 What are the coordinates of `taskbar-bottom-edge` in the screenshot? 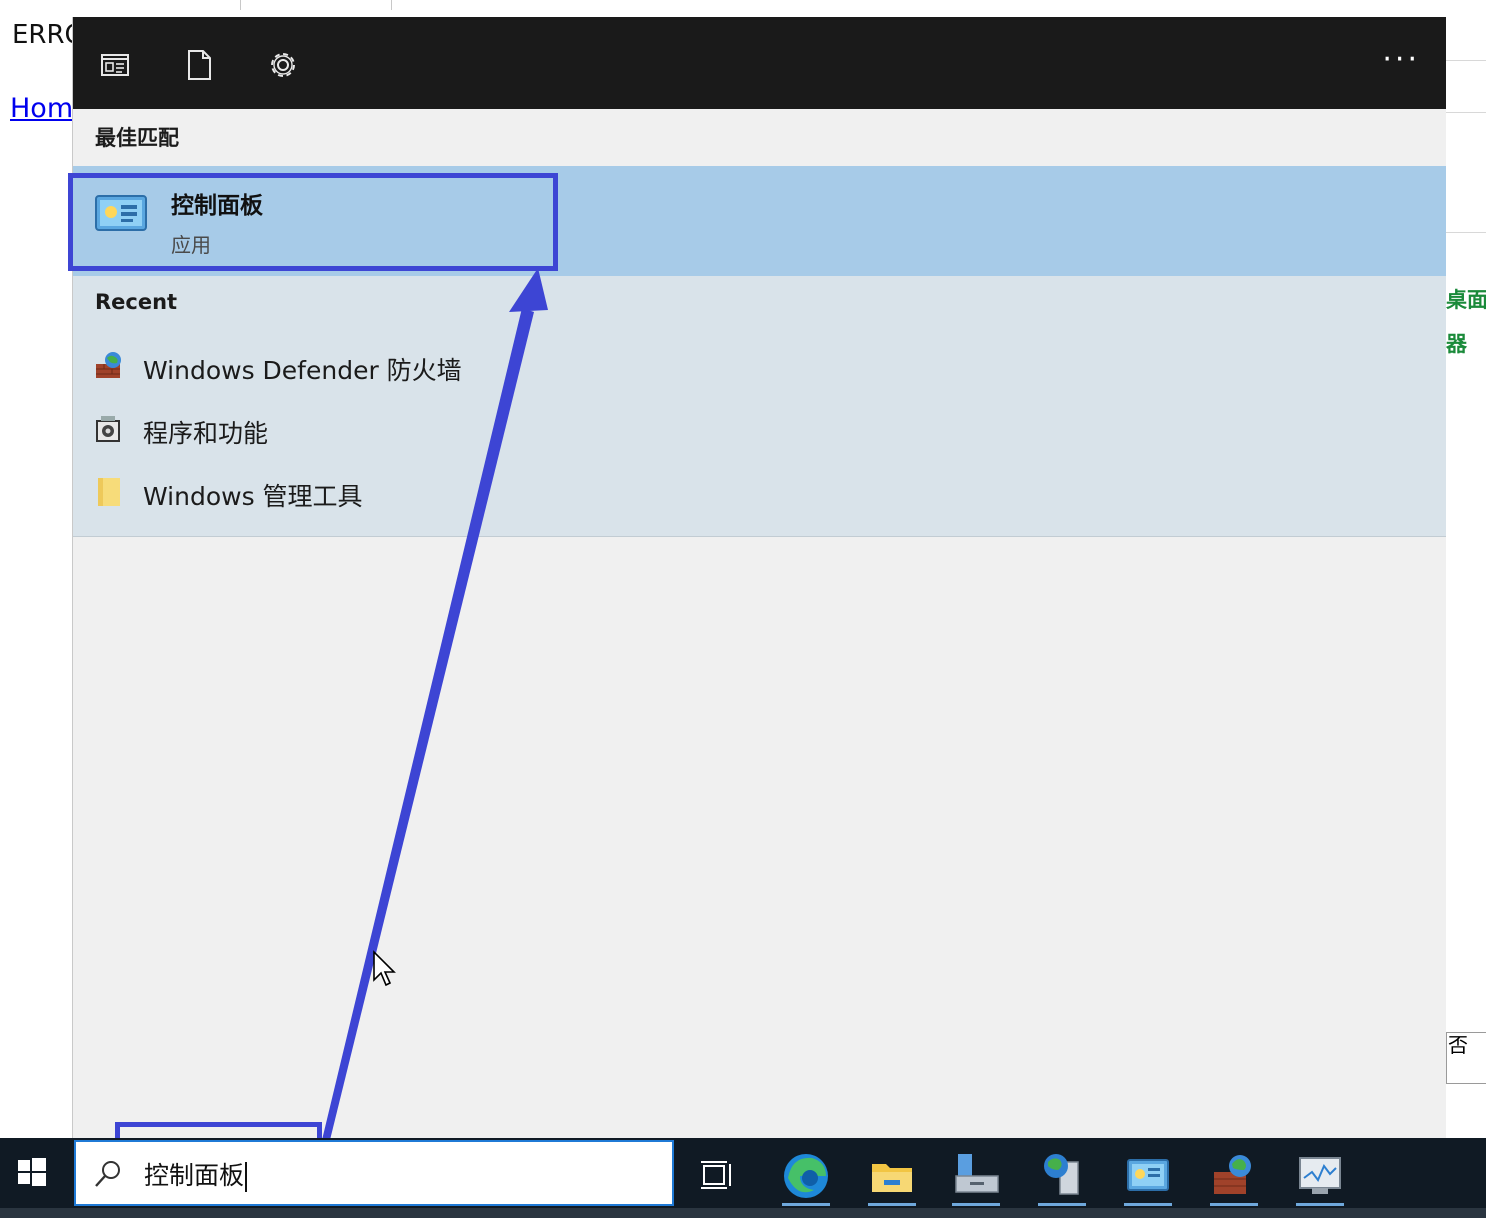 It's located at (743, 1213).